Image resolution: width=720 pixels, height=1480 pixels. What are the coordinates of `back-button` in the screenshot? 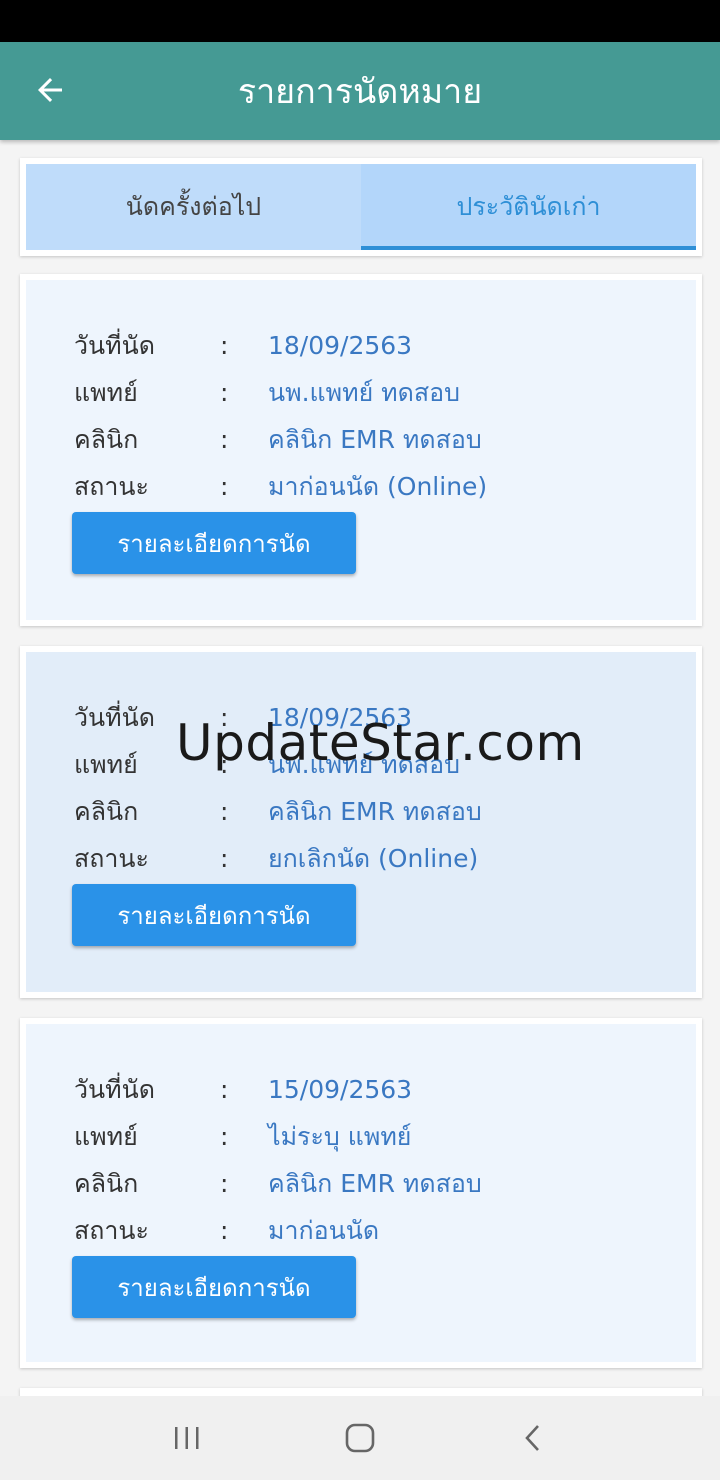 It's located at (50, 90).